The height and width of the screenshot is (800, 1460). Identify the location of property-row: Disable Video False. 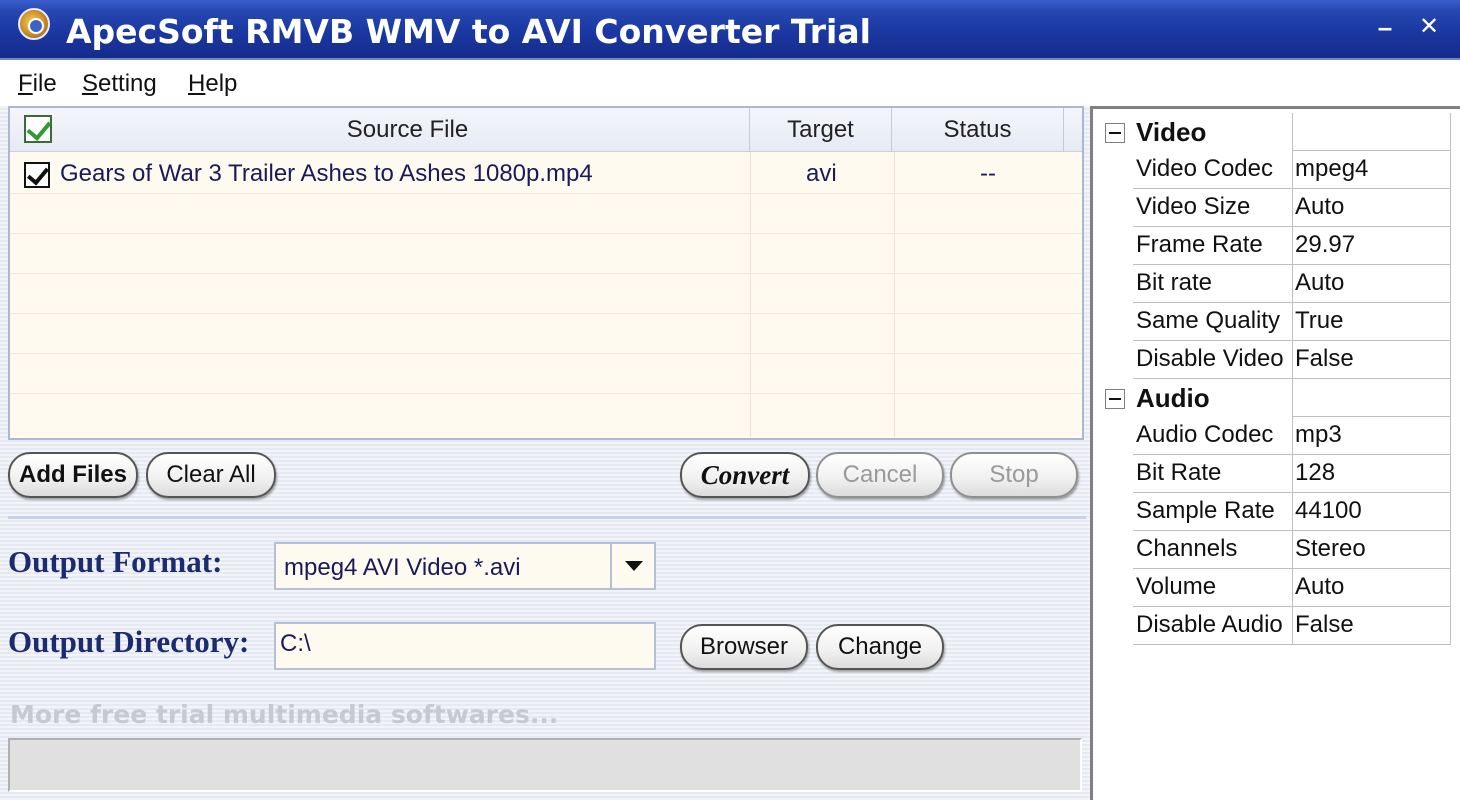
(1274, 360).